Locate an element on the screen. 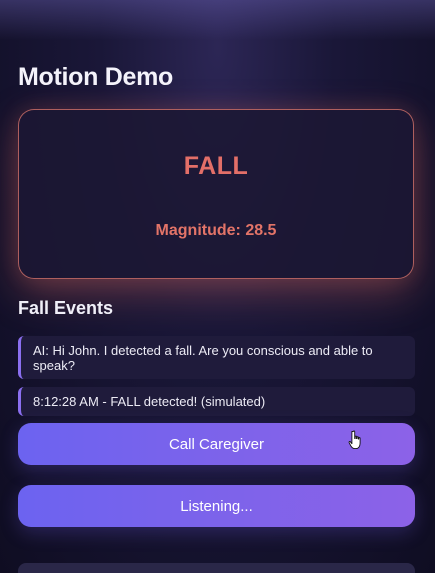 This screenshot has height=573, width=435. hand-pointer-icon is located at coordinates (354, 440).